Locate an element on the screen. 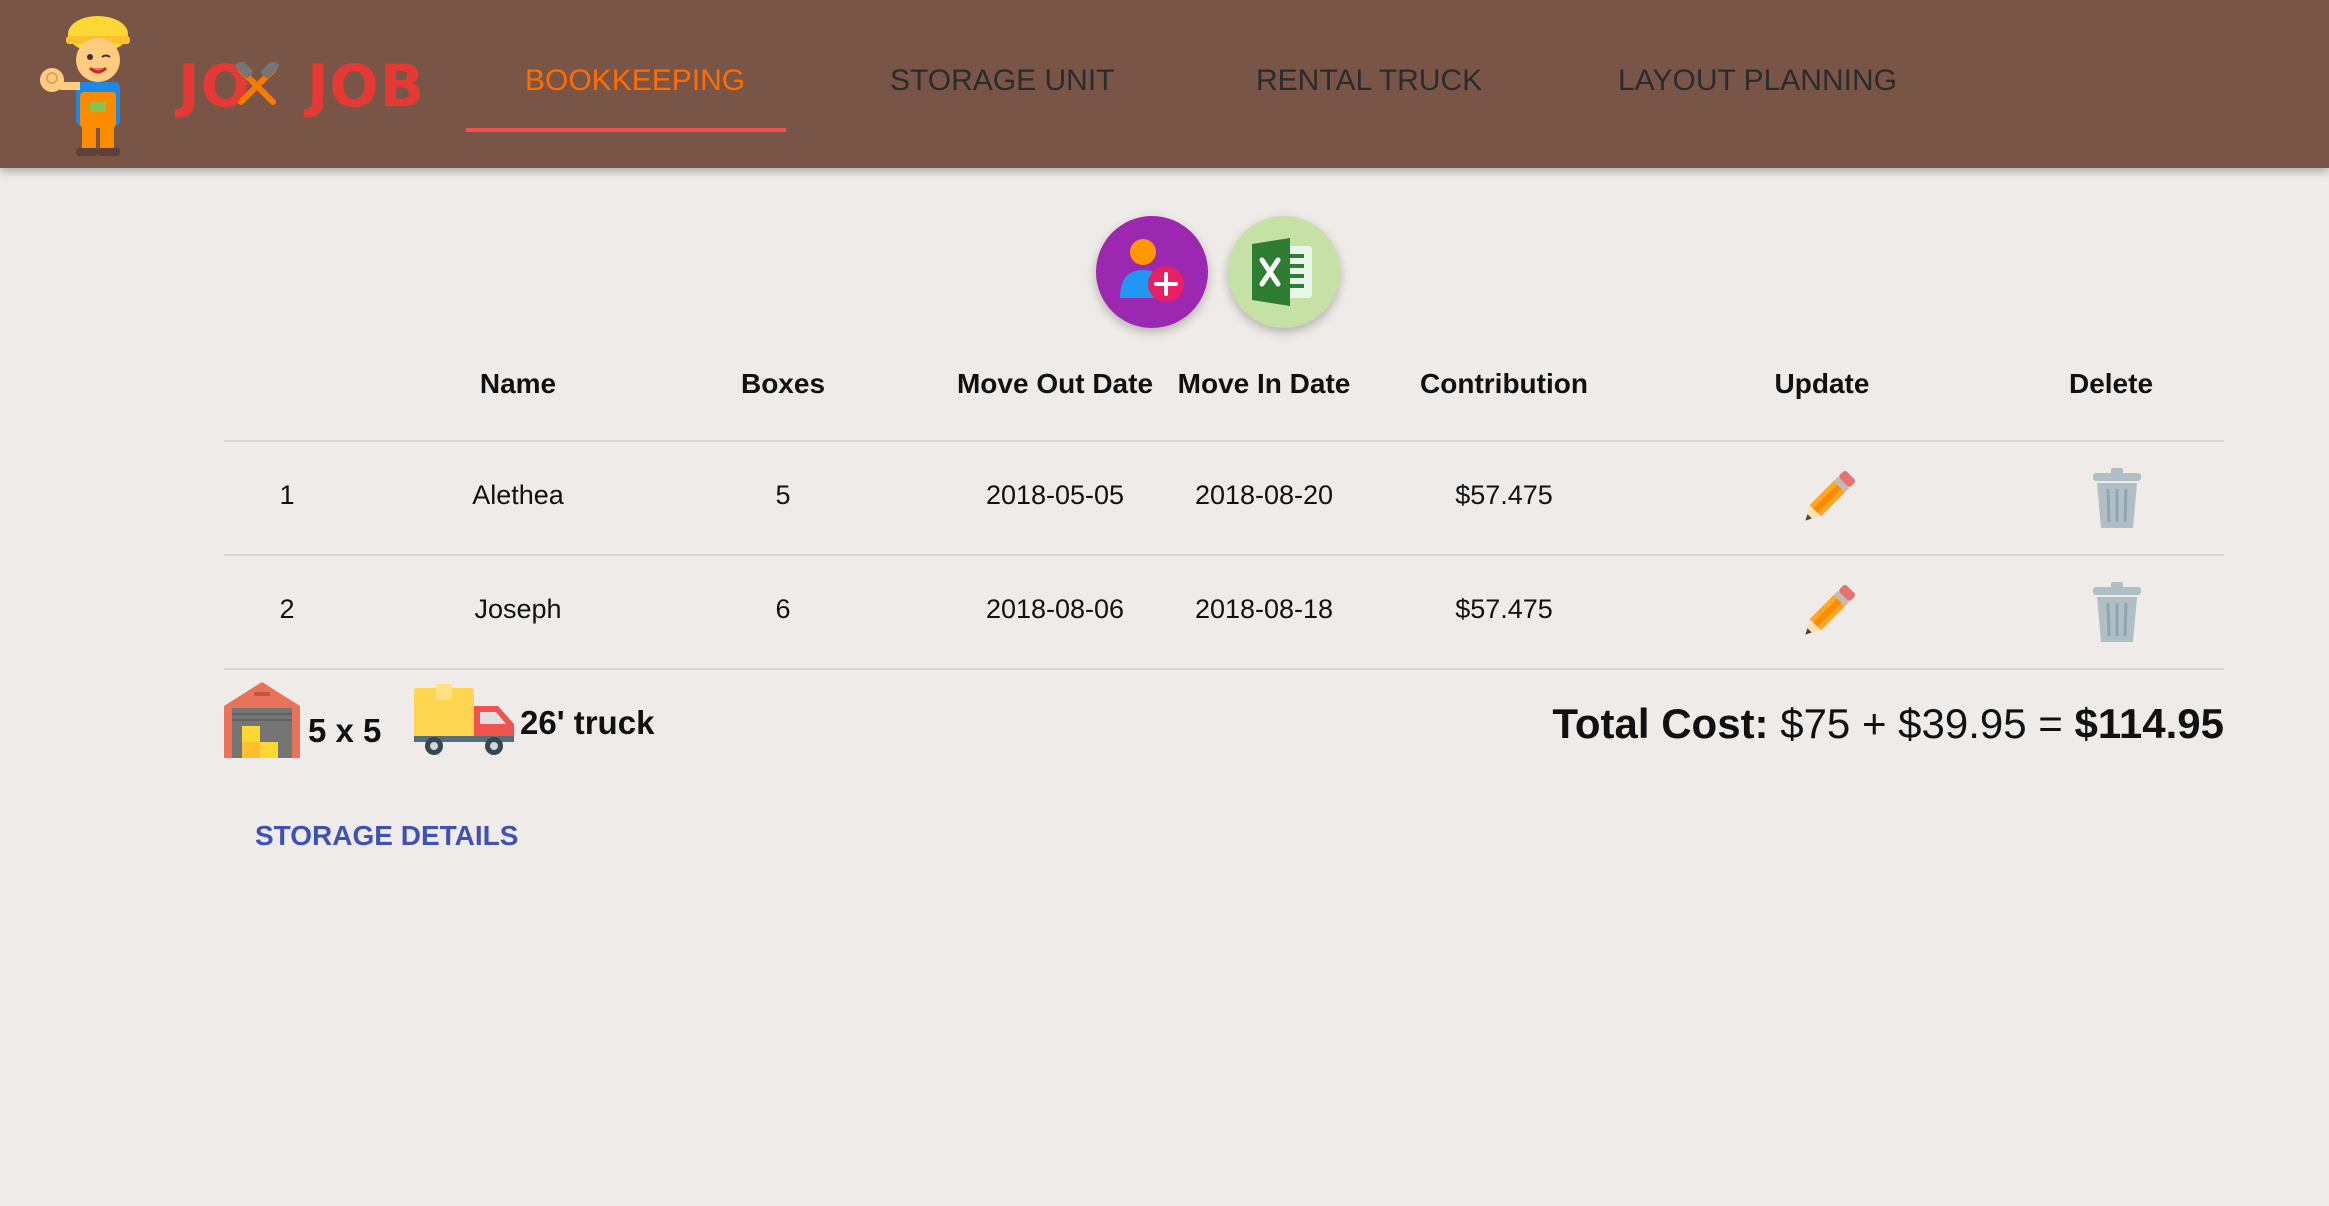 This screenshot has height=1206, width=2329. tab-bookkeeping: BOOKKEEPING is located at coordinates (635, 84).